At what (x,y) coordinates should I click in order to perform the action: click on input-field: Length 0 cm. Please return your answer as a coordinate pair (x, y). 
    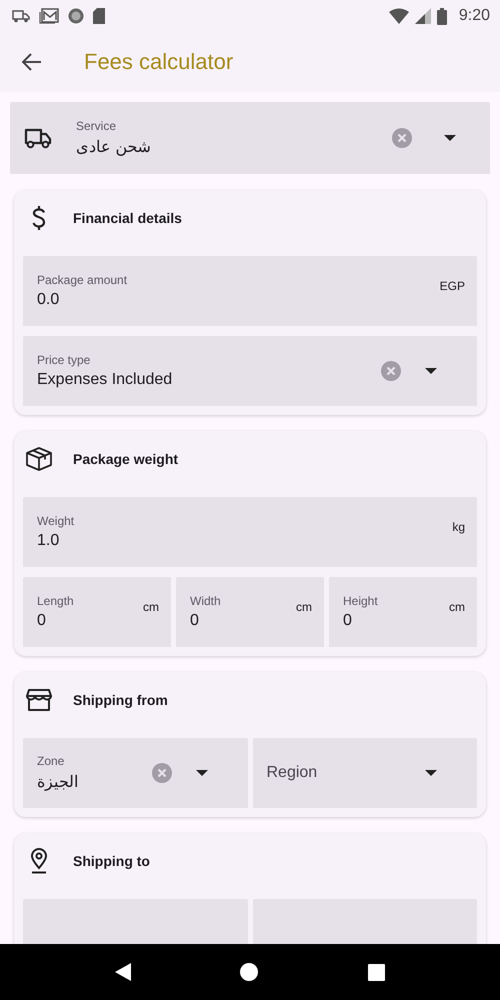
    Looking at the image, I should click on (97, 612).